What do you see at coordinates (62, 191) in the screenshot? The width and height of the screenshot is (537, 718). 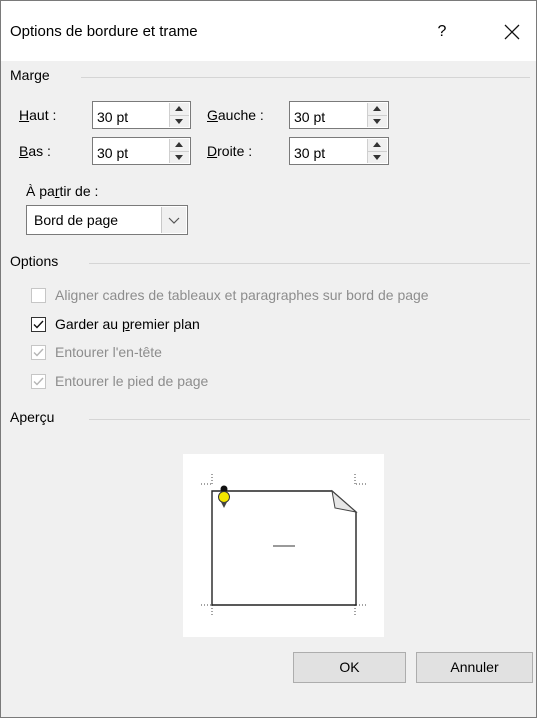 I see `from-label: À partir de :` at bounding box center [62, 191].